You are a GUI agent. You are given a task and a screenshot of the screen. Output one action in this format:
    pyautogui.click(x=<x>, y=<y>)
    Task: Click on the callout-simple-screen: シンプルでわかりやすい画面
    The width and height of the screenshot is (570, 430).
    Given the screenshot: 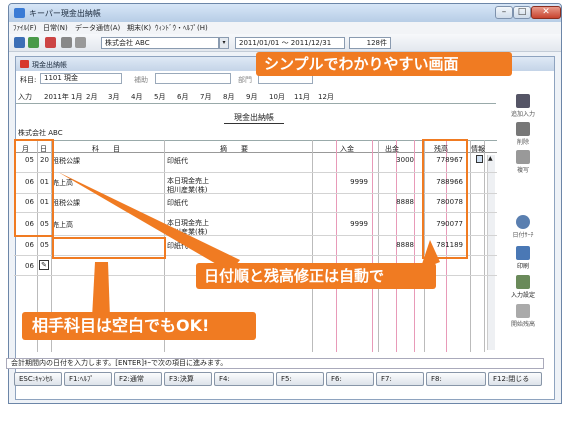 What is the action you would take?
    pyautogui.click(x=384, y=64)
    